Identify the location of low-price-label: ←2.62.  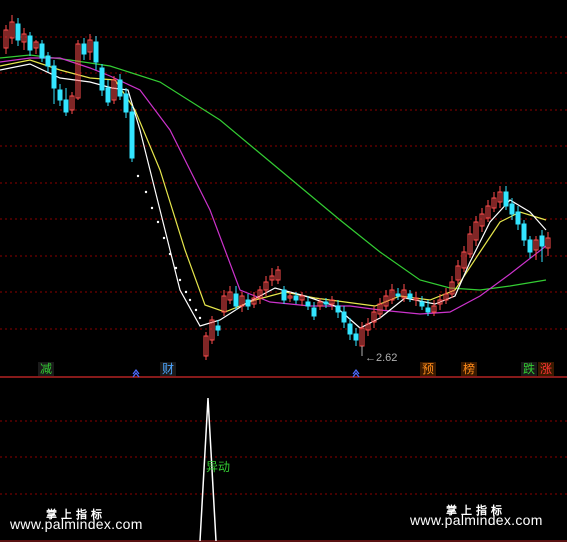
(381, 358).